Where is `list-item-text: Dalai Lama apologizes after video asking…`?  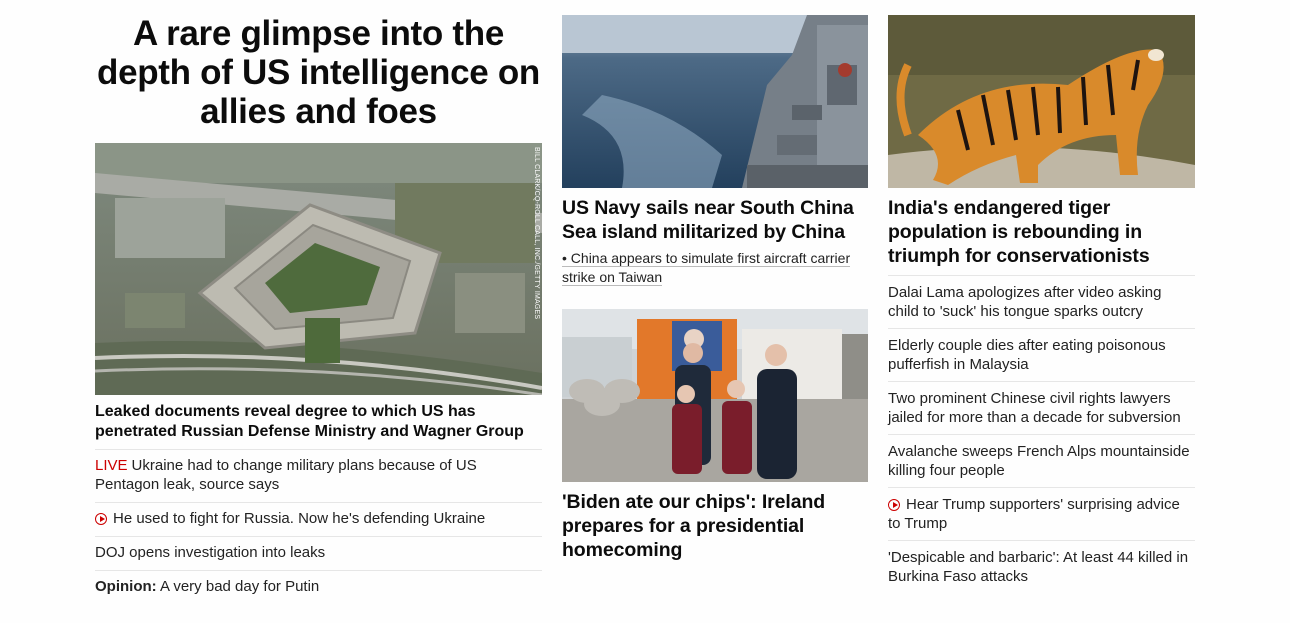
list-item-text: Dalai Lama apologizes after video asking… is located at coordinates (1025, 302).